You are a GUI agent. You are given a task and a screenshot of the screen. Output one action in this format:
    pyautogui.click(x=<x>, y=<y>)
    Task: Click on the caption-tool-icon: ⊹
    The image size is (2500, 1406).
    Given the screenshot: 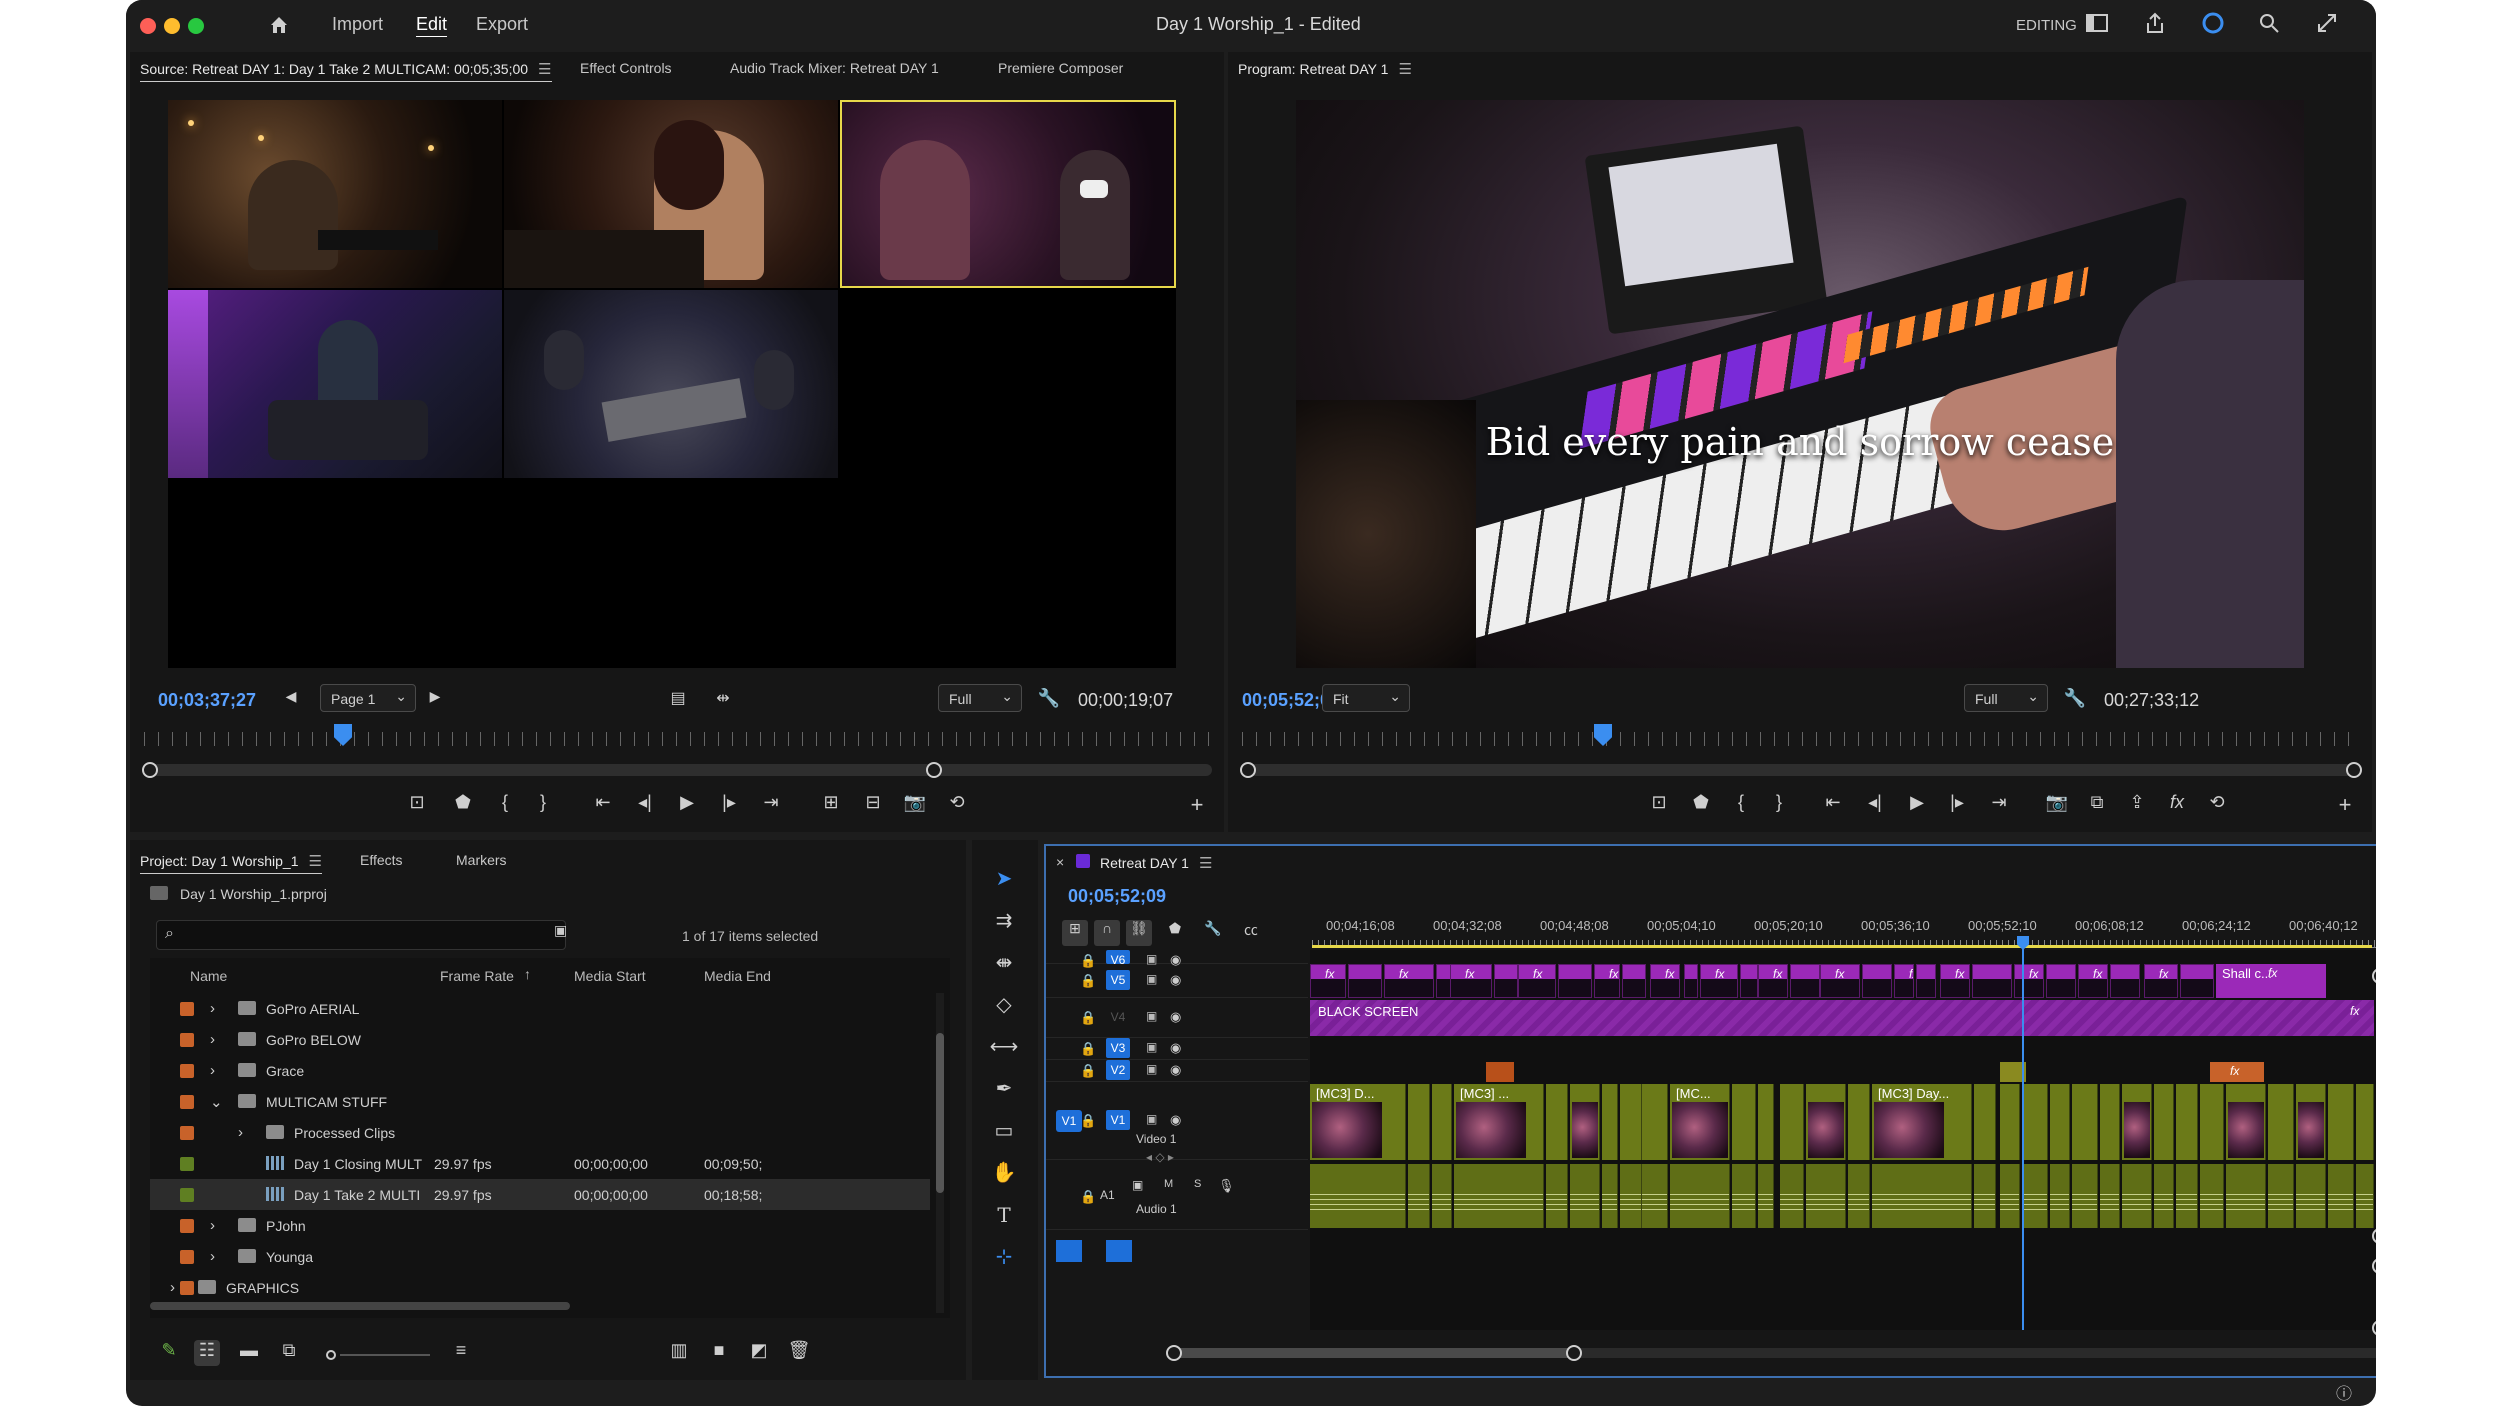 What is the action you would take?
    pyautogui.click(x=1004, y=1257)
    